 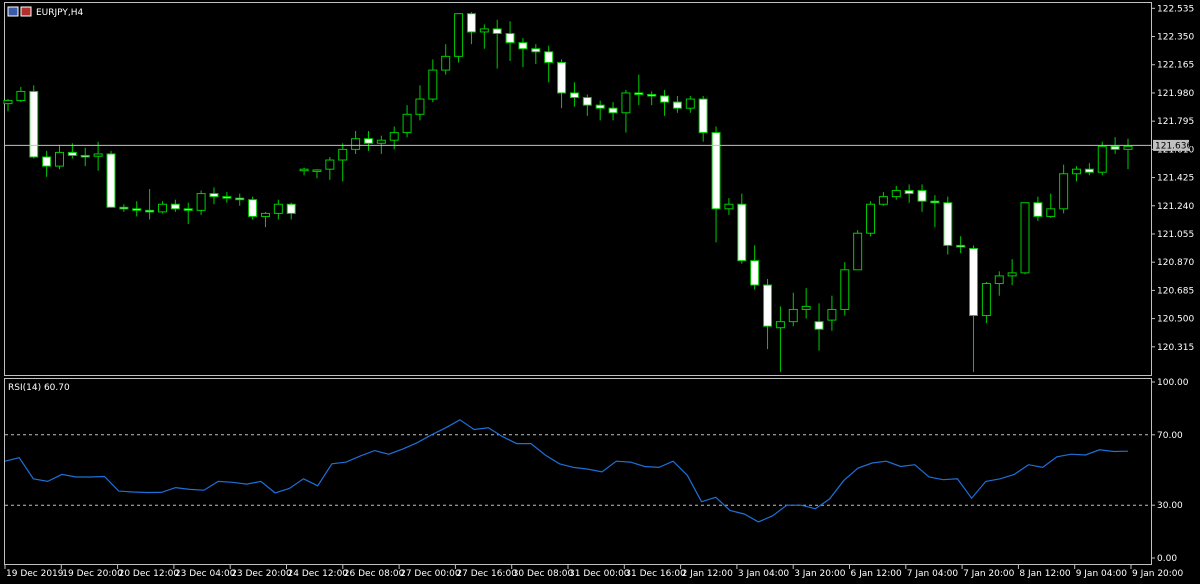 What do you see at coordinates (35, 574) in the screenshot?
I see `time-tick-label: 19 Dec 2019` at bounding box center [35, 574].